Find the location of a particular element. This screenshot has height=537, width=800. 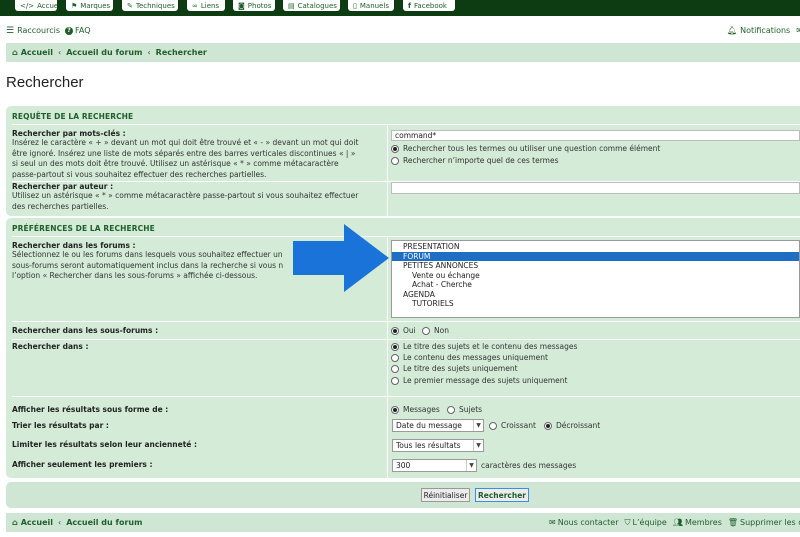

display-topics-radio: Sujets is located at coordinates (464, 409).